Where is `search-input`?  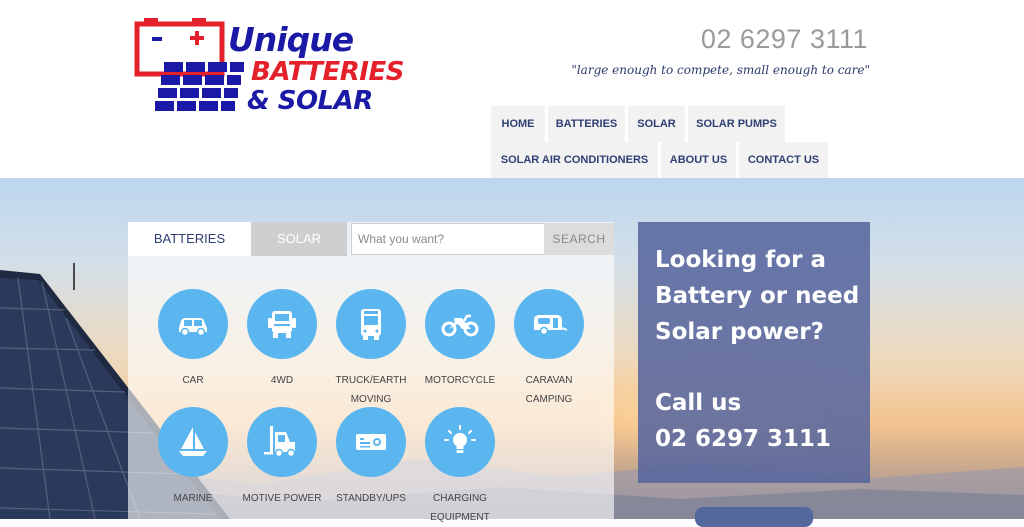 search-input is located at coordinates (453, 239).